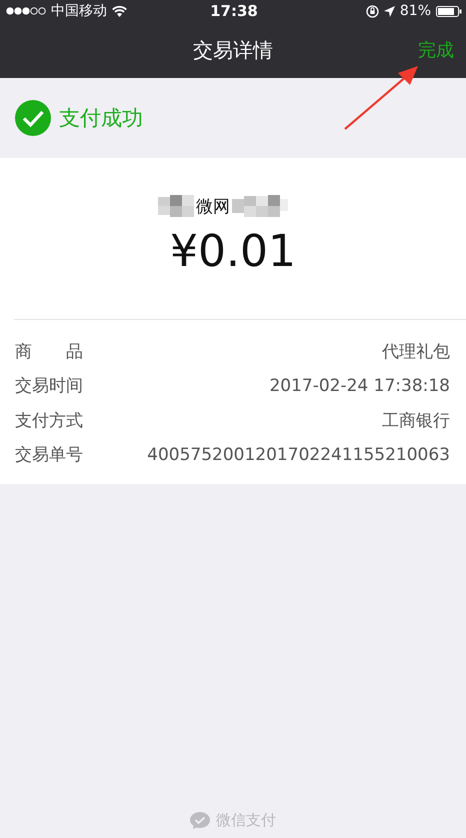  Describe the element at coordinates (372, 11) in the screenshot. I see `rotation-lock-icon` at that location.